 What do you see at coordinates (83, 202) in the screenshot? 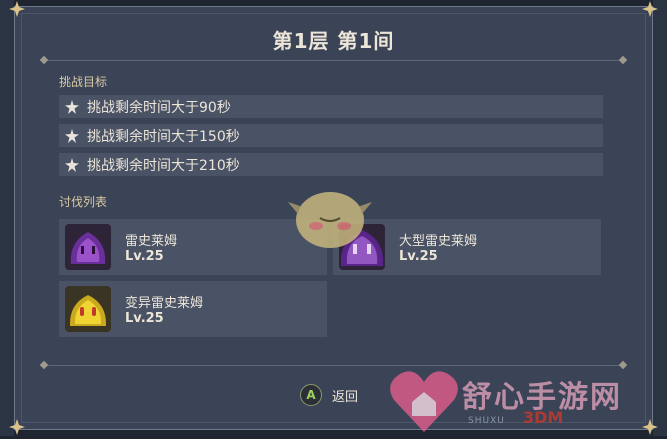
I see `enemies-section-label: 讨伐列表` at bounding box center [83, 202].